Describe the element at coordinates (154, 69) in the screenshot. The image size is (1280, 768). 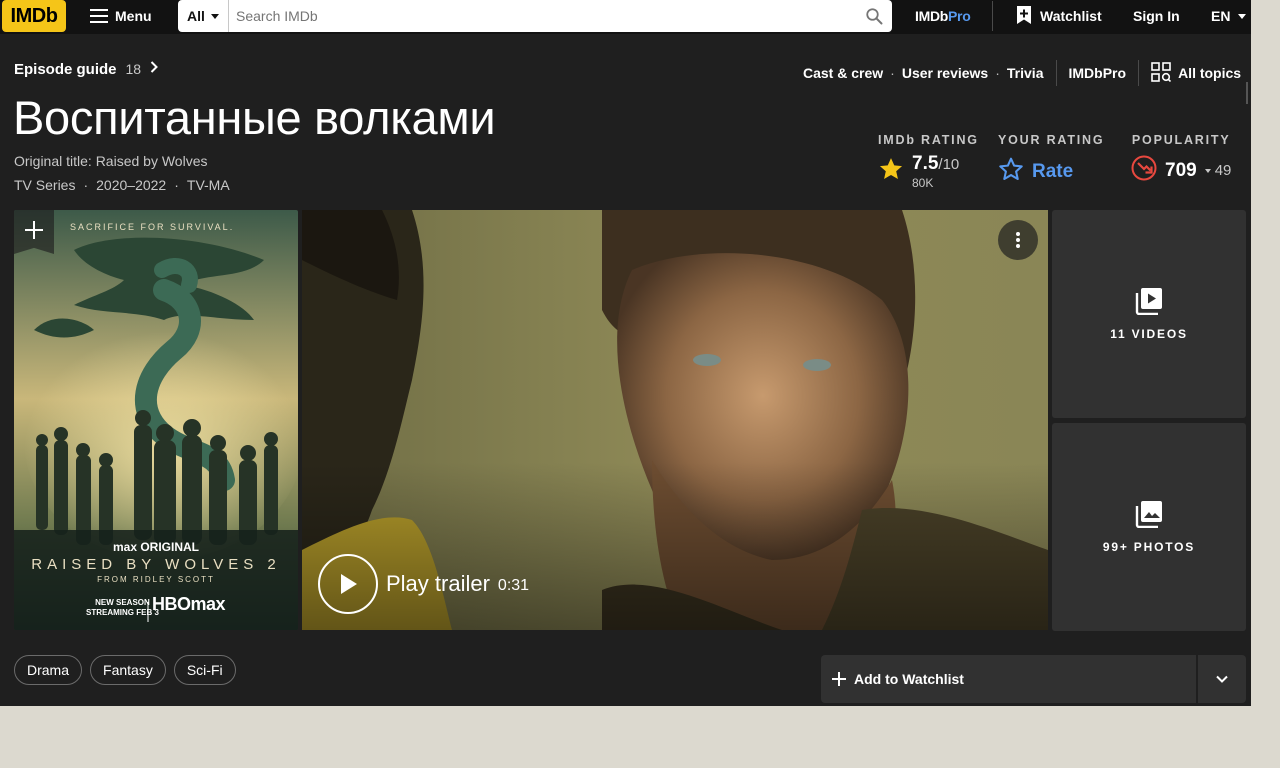
I see `chevron-right-icon` at that location.